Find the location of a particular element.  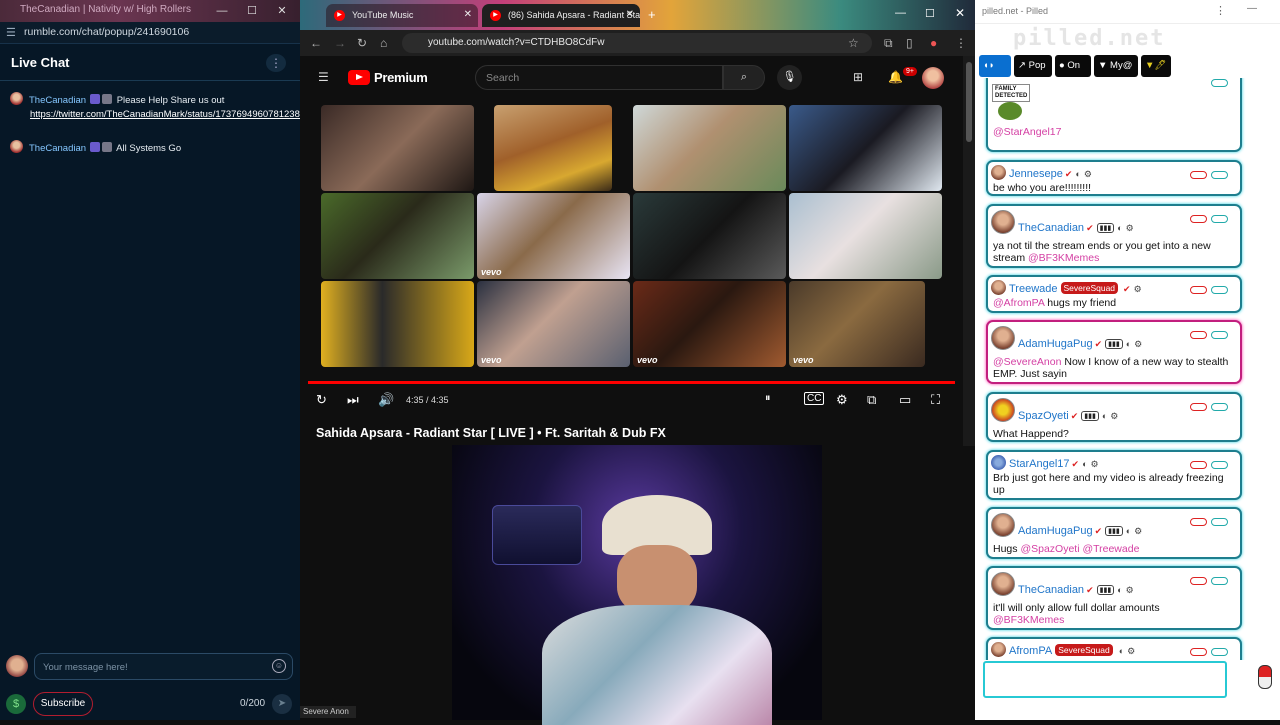

pill-sticker-icon is located at coordinates (1265, 677).